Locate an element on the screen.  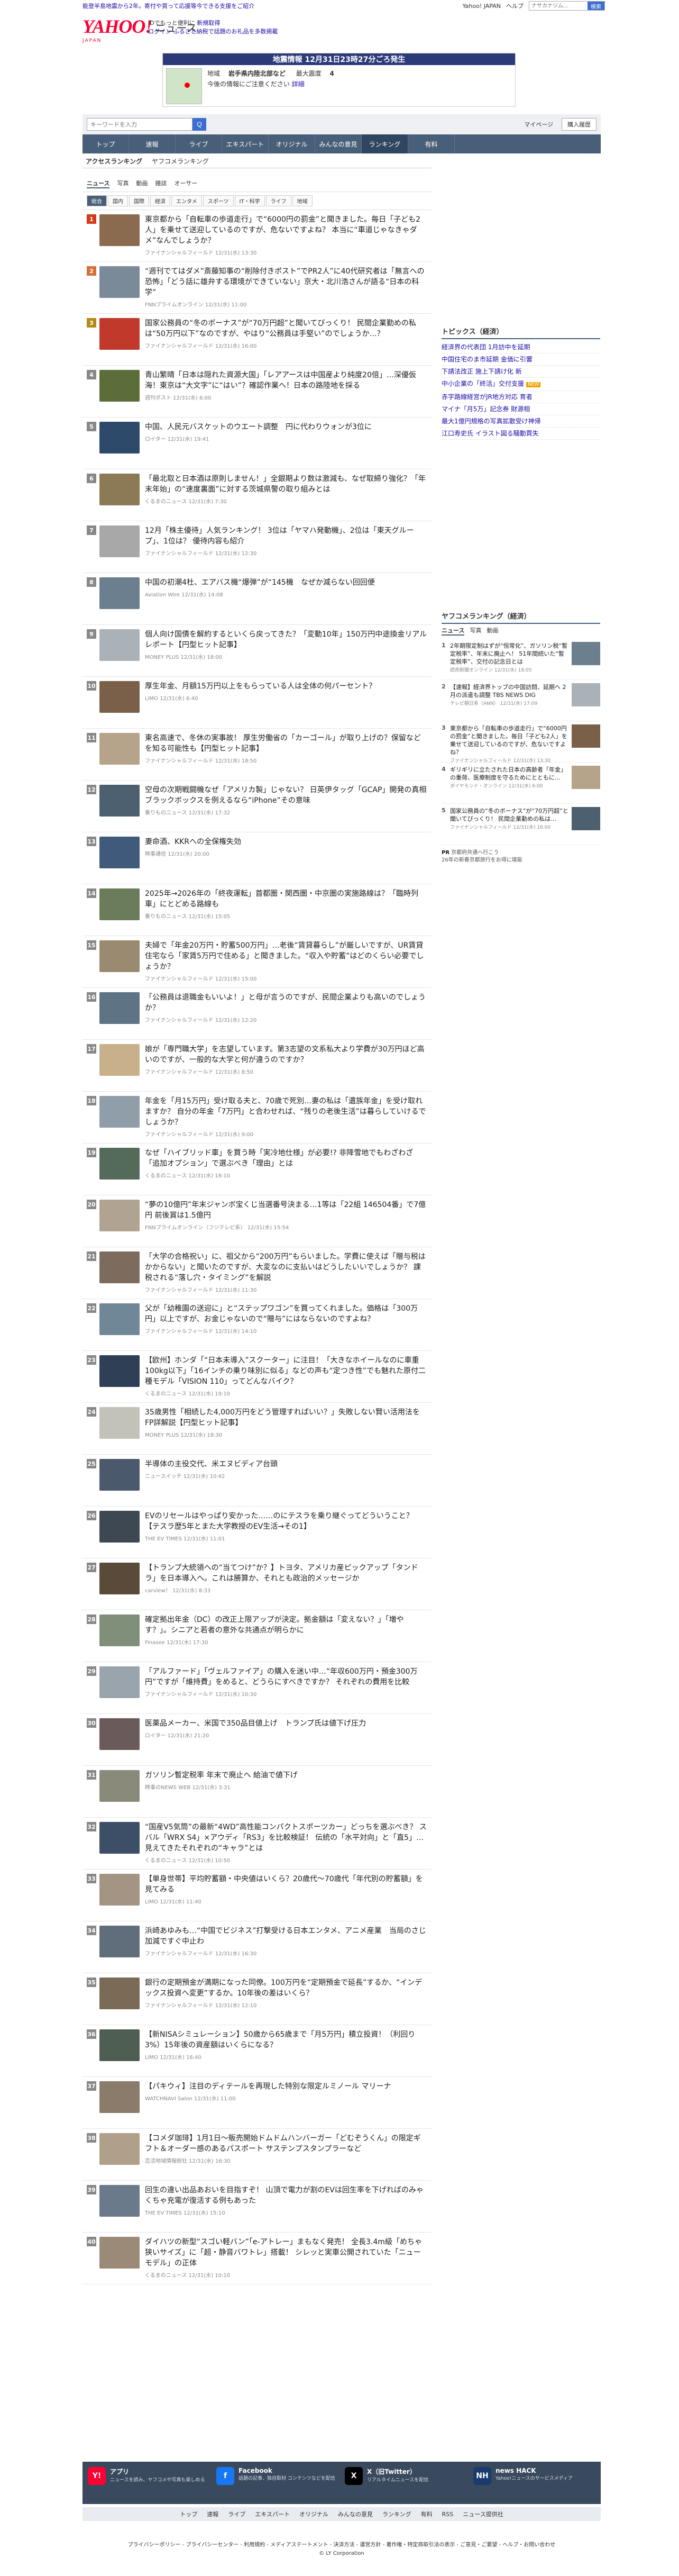
yahoo-japan-link: Yahoo! JAPAN is located at coordinates (481, 6).